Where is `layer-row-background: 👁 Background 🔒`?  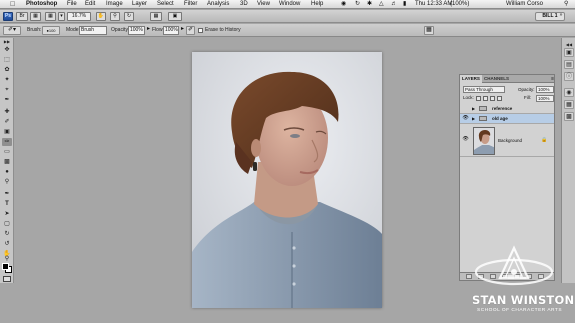 layer-row-background: 👁 Background 🔒 is located at coordinates (507, 140).